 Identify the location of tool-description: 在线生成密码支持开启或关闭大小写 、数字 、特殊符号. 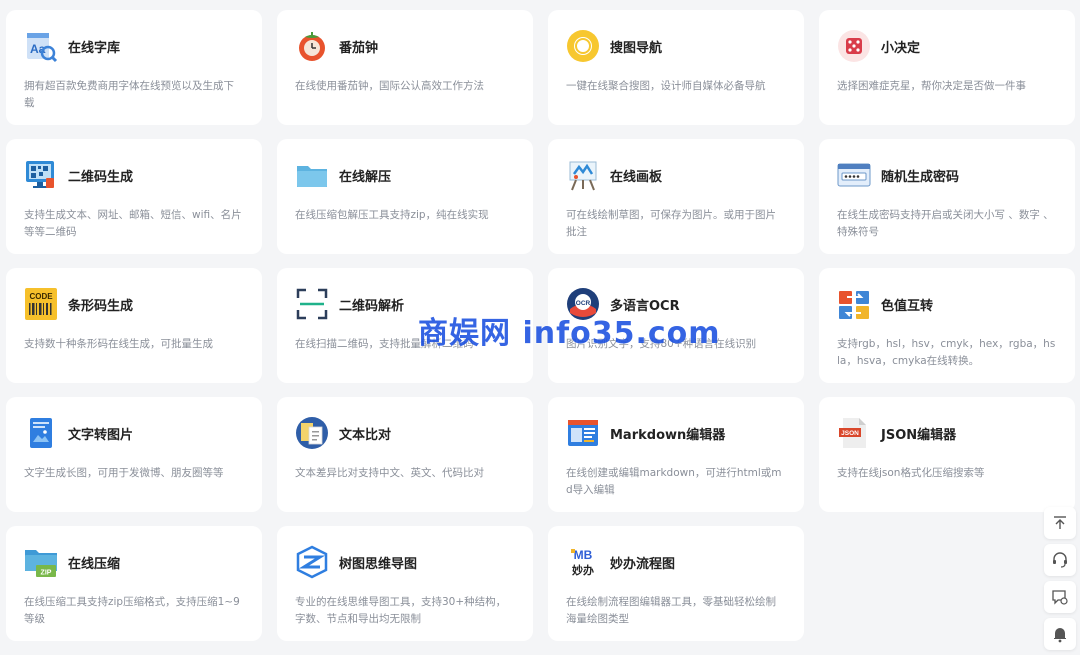
(945, 223).